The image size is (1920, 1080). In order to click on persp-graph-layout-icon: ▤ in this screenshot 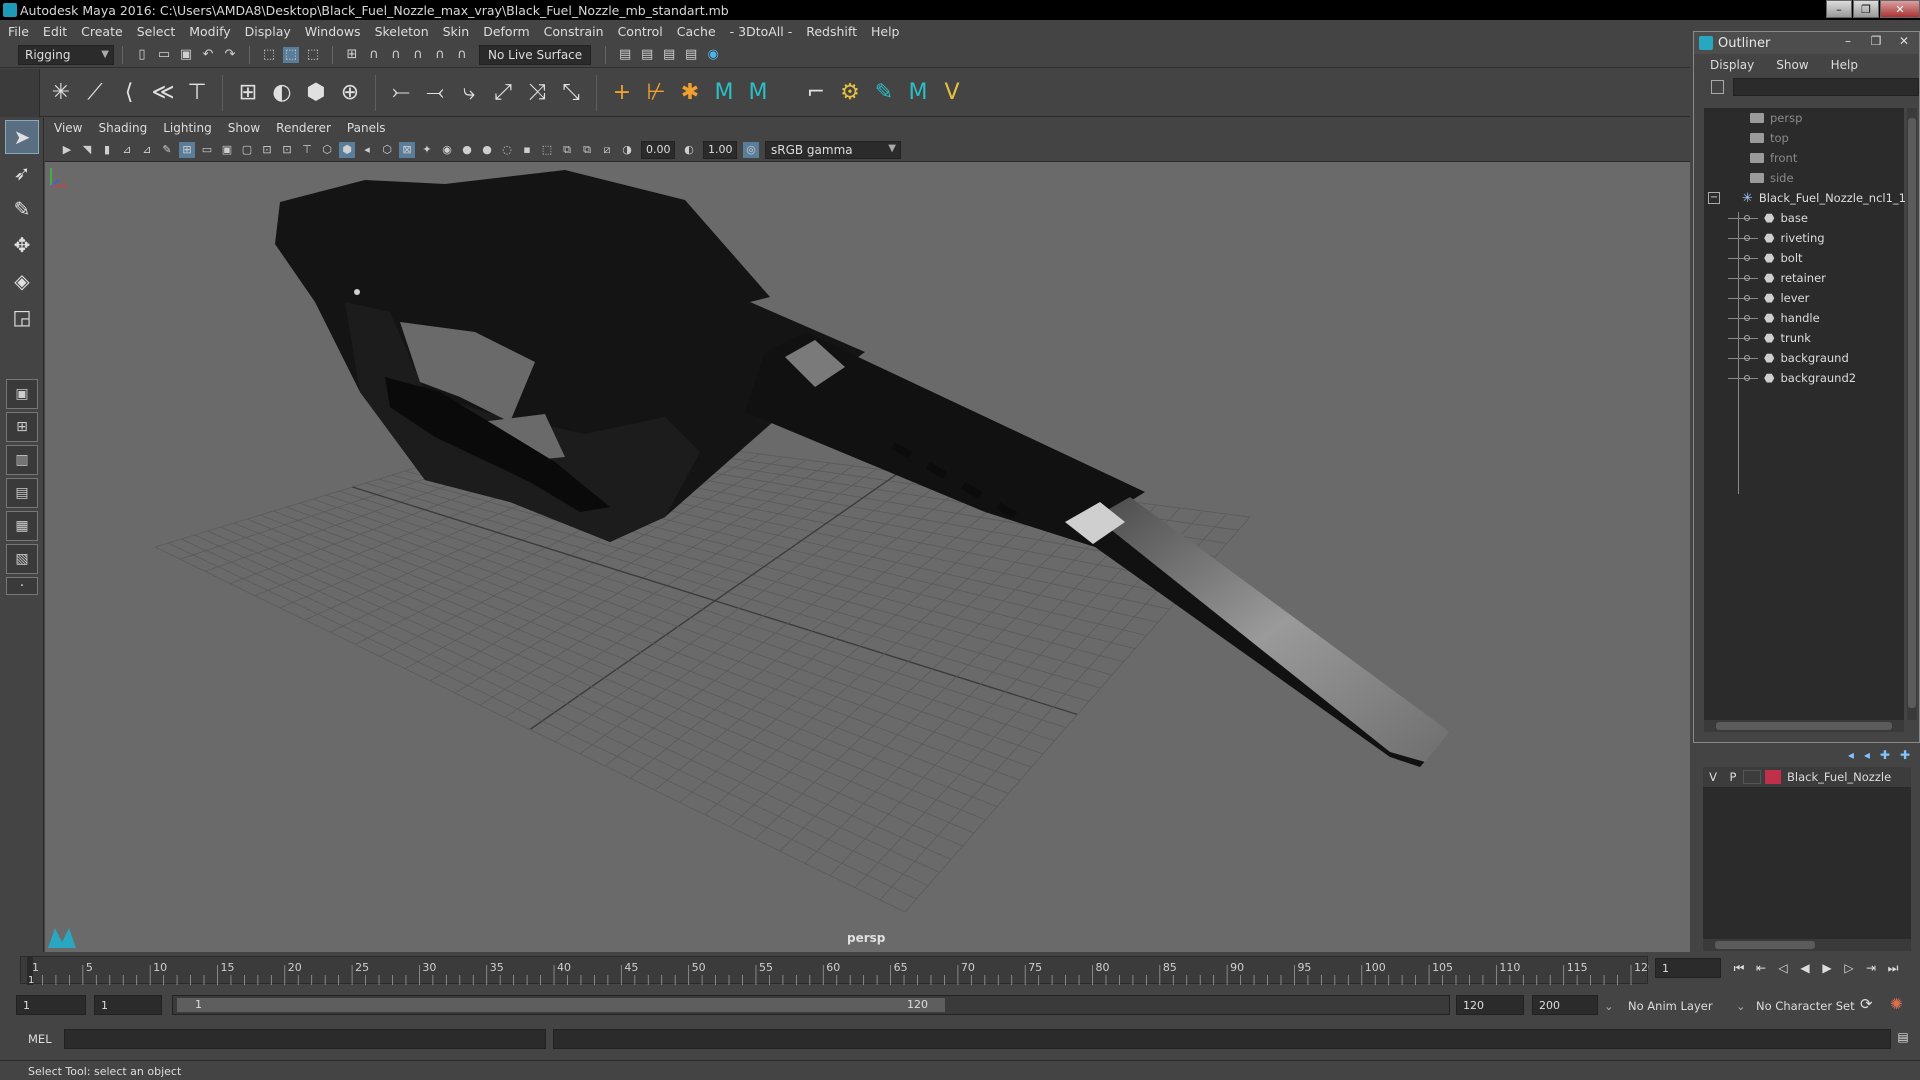, I will do `click(22, 493)`.